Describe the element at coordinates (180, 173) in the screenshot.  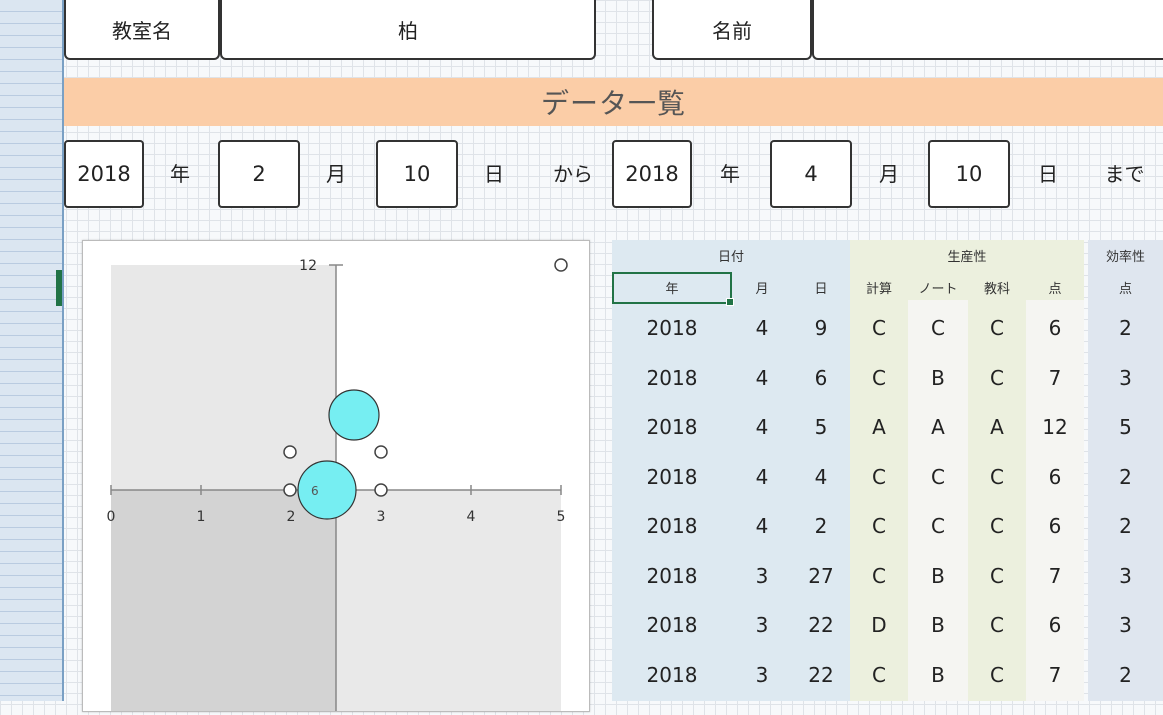
I see `year-label-1: 年` at that location.